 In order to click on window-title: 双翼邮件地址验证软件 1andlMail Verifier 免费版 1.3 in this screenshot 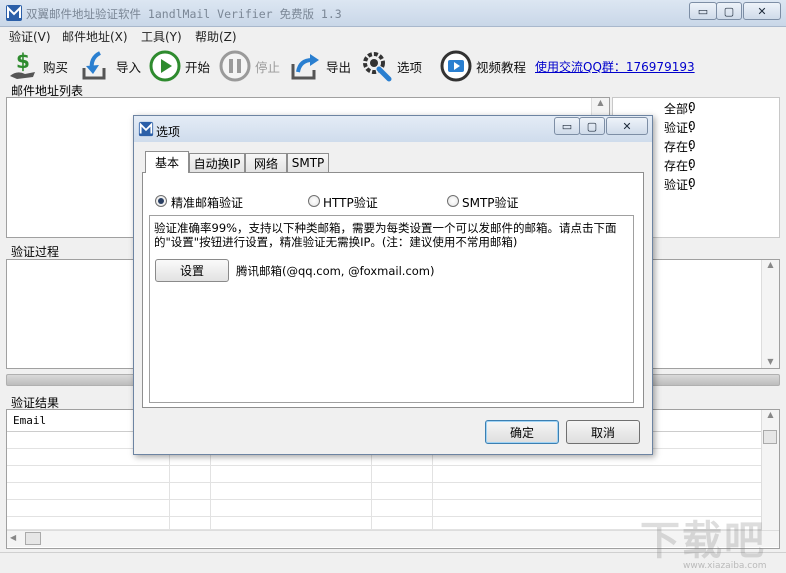, I will do `click(184, 14)`.